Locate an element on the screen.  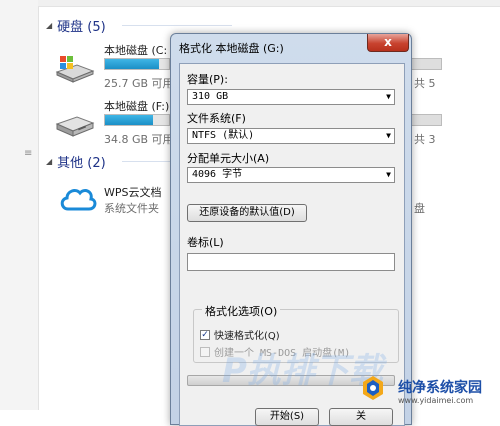
hard-drive-icon is located at coordinates (75, 126).